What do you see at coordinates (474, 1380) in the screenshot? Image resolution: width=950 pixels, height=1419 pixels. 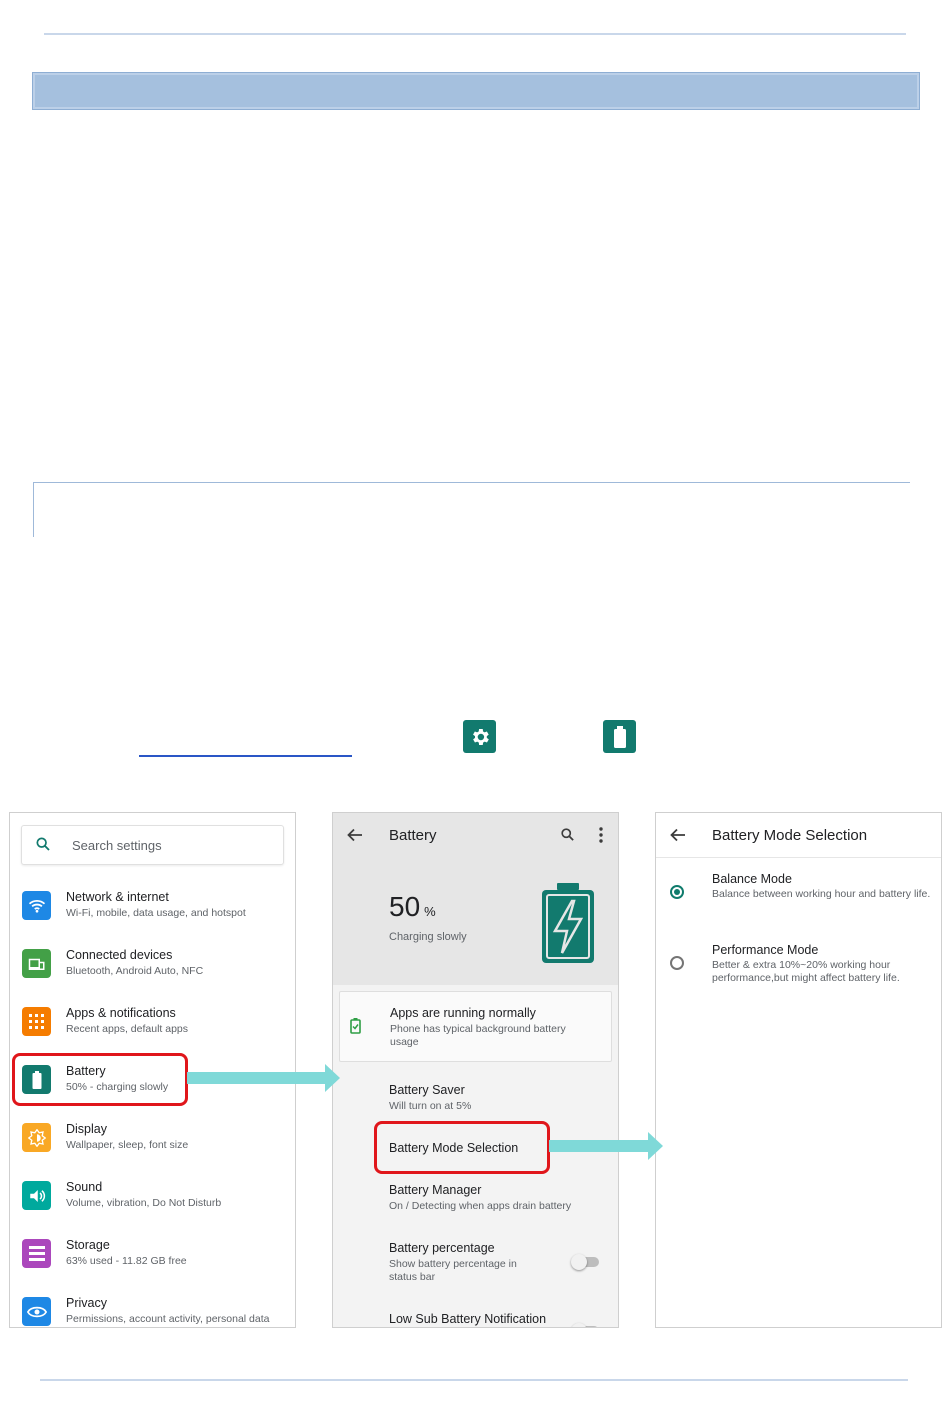 I see `footer-rule` at bounding box center [474, 1380].